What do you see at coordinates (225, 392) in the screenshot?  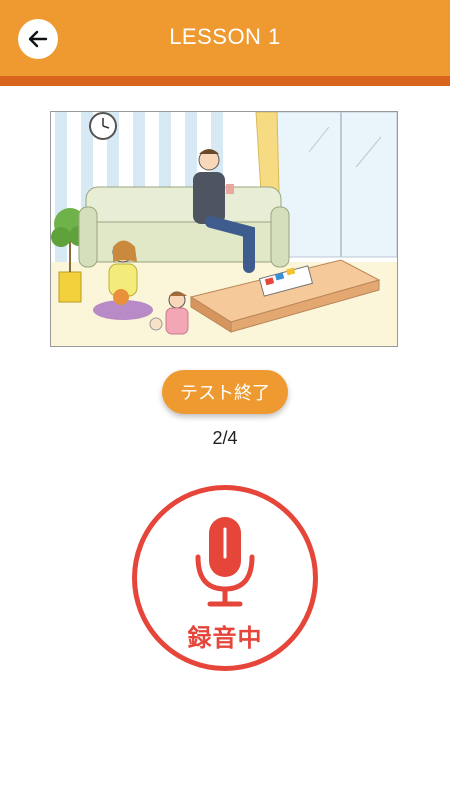 I see `end-test-button: テスト終了` at bounding box center [225, 392].